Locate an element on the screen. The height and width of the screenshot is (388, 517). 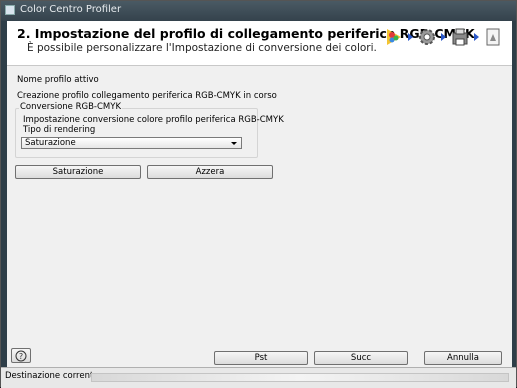
next-button: Succ is located at coordinates (361, 358).